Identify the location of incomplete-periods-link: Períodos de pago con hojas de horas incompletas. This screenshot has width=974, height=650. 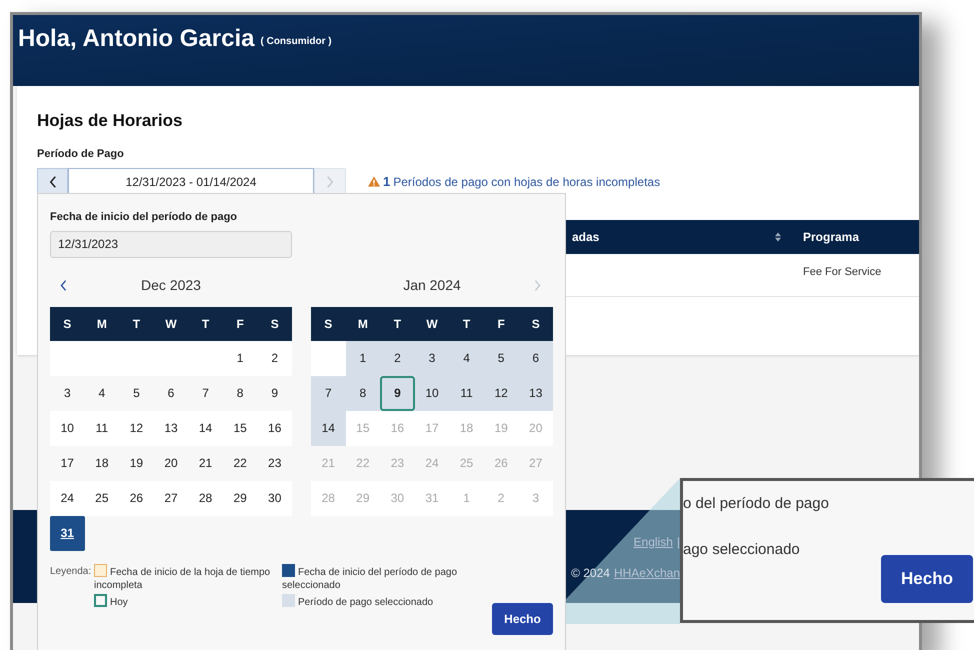
(526, 181).